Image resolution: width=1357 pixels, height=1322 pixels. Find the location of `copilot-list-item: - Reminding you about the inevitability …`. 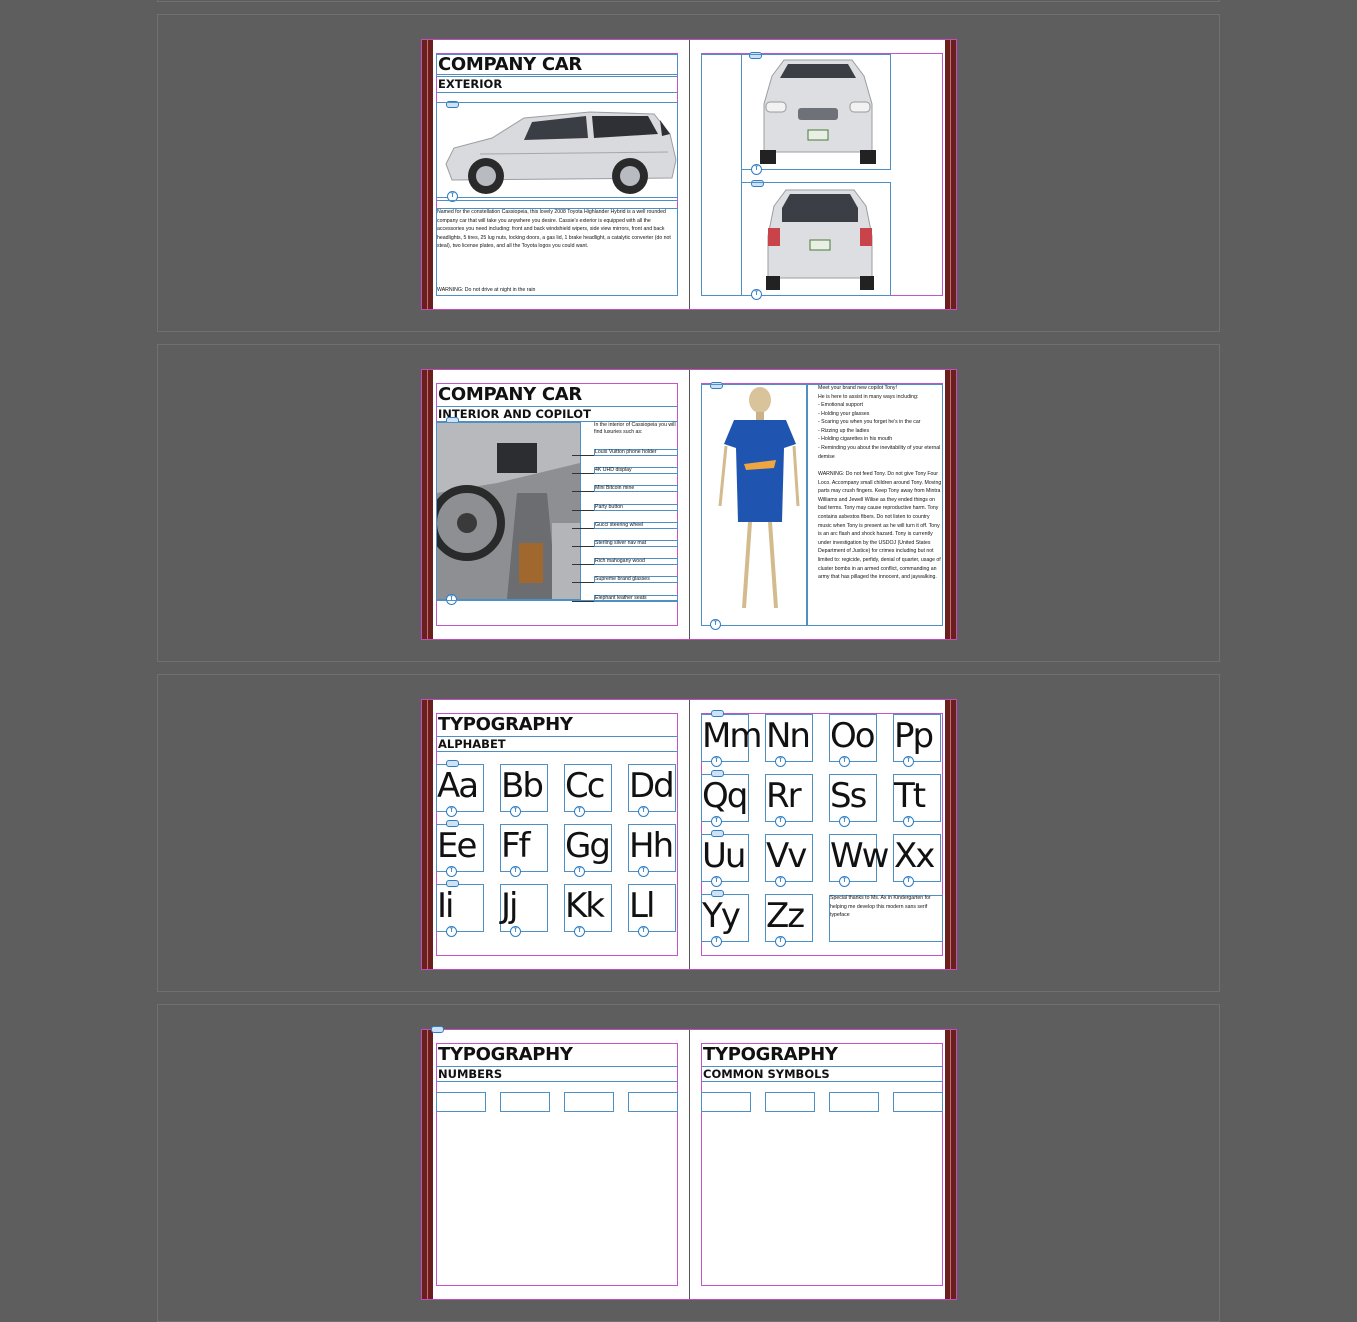

copilot-list-item: - Reminding you about the inevitability … is located at coordinates (879, 452).